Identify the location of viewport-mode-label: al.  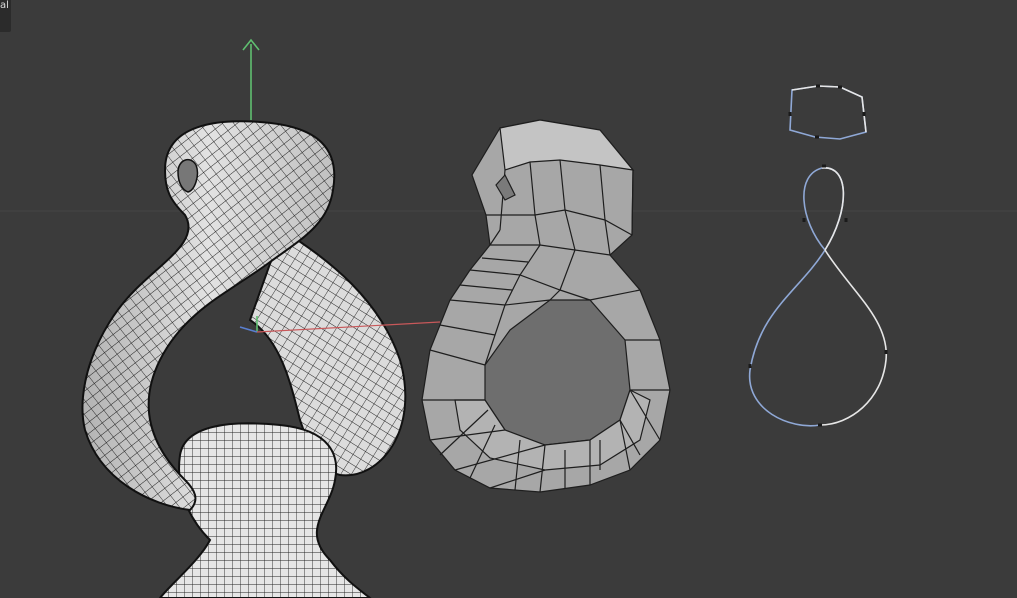
(5, 16).